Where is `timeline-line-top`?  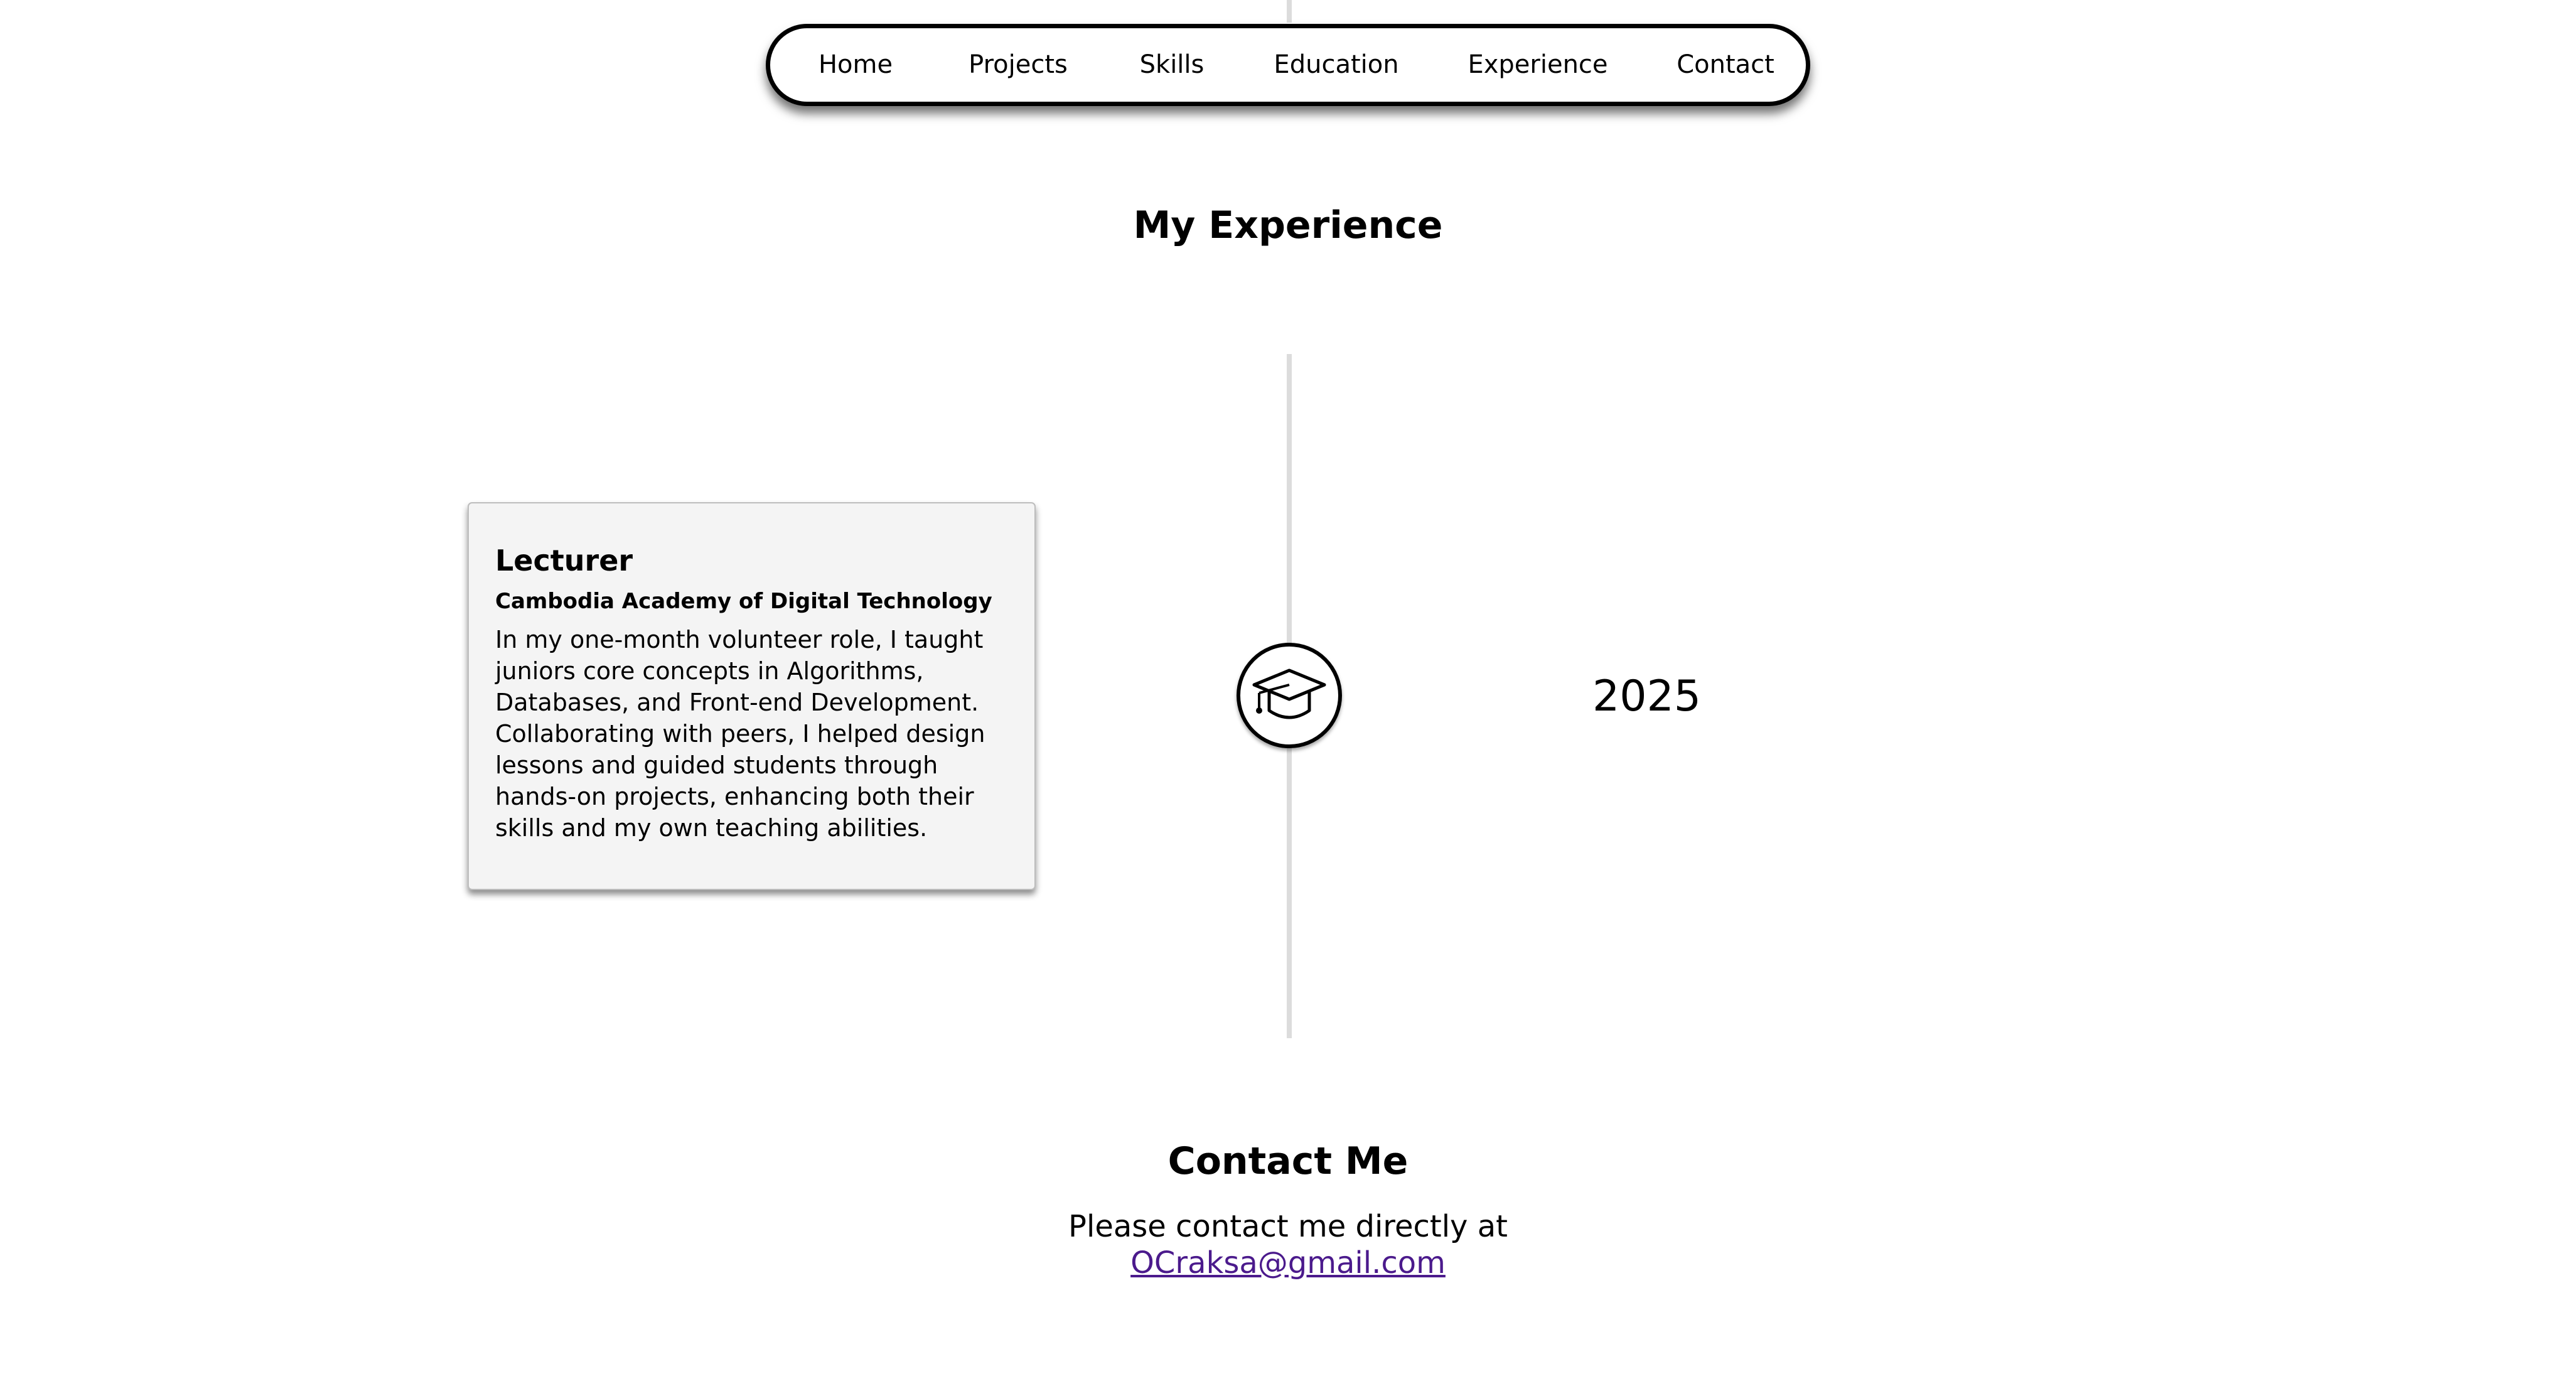
timeline-line-top is located at coordinates (1289, 11).